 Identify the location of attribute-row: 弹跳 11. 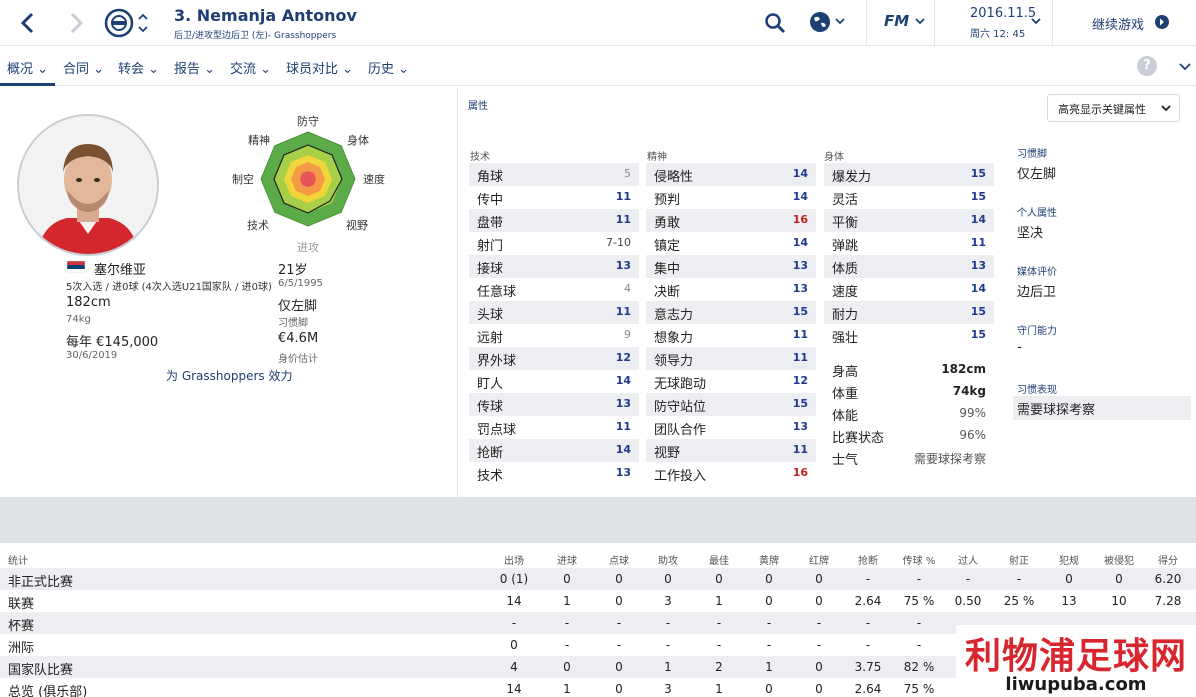
(909, 243).